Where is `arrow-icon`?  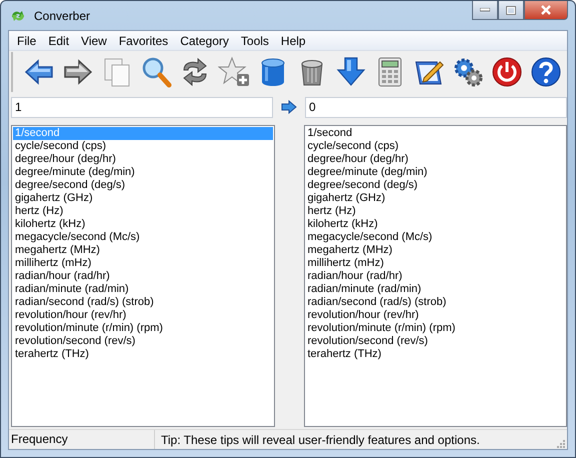
arrow-icon is located at coordinates (289, 107).